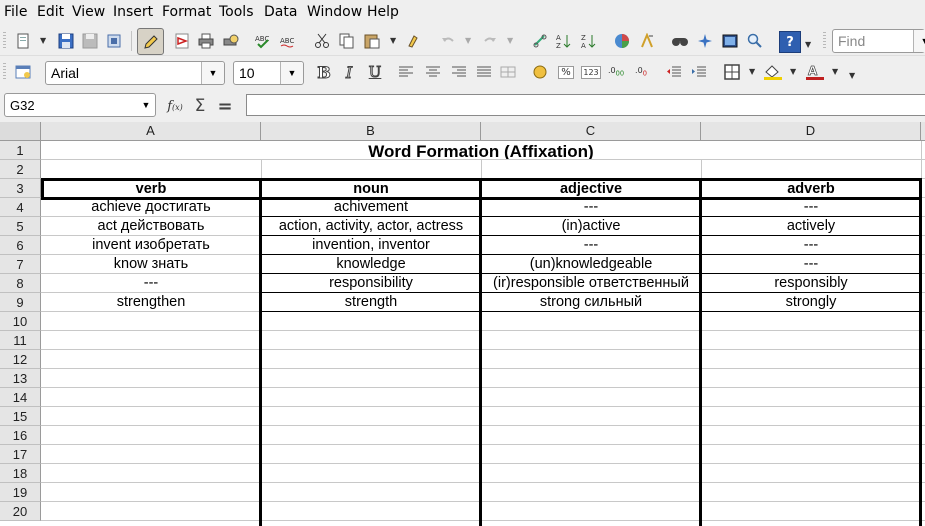  What do you see at coordinates (114, 41) in the screenshot?
I see `export-icon` at bounding box center [114, 41].